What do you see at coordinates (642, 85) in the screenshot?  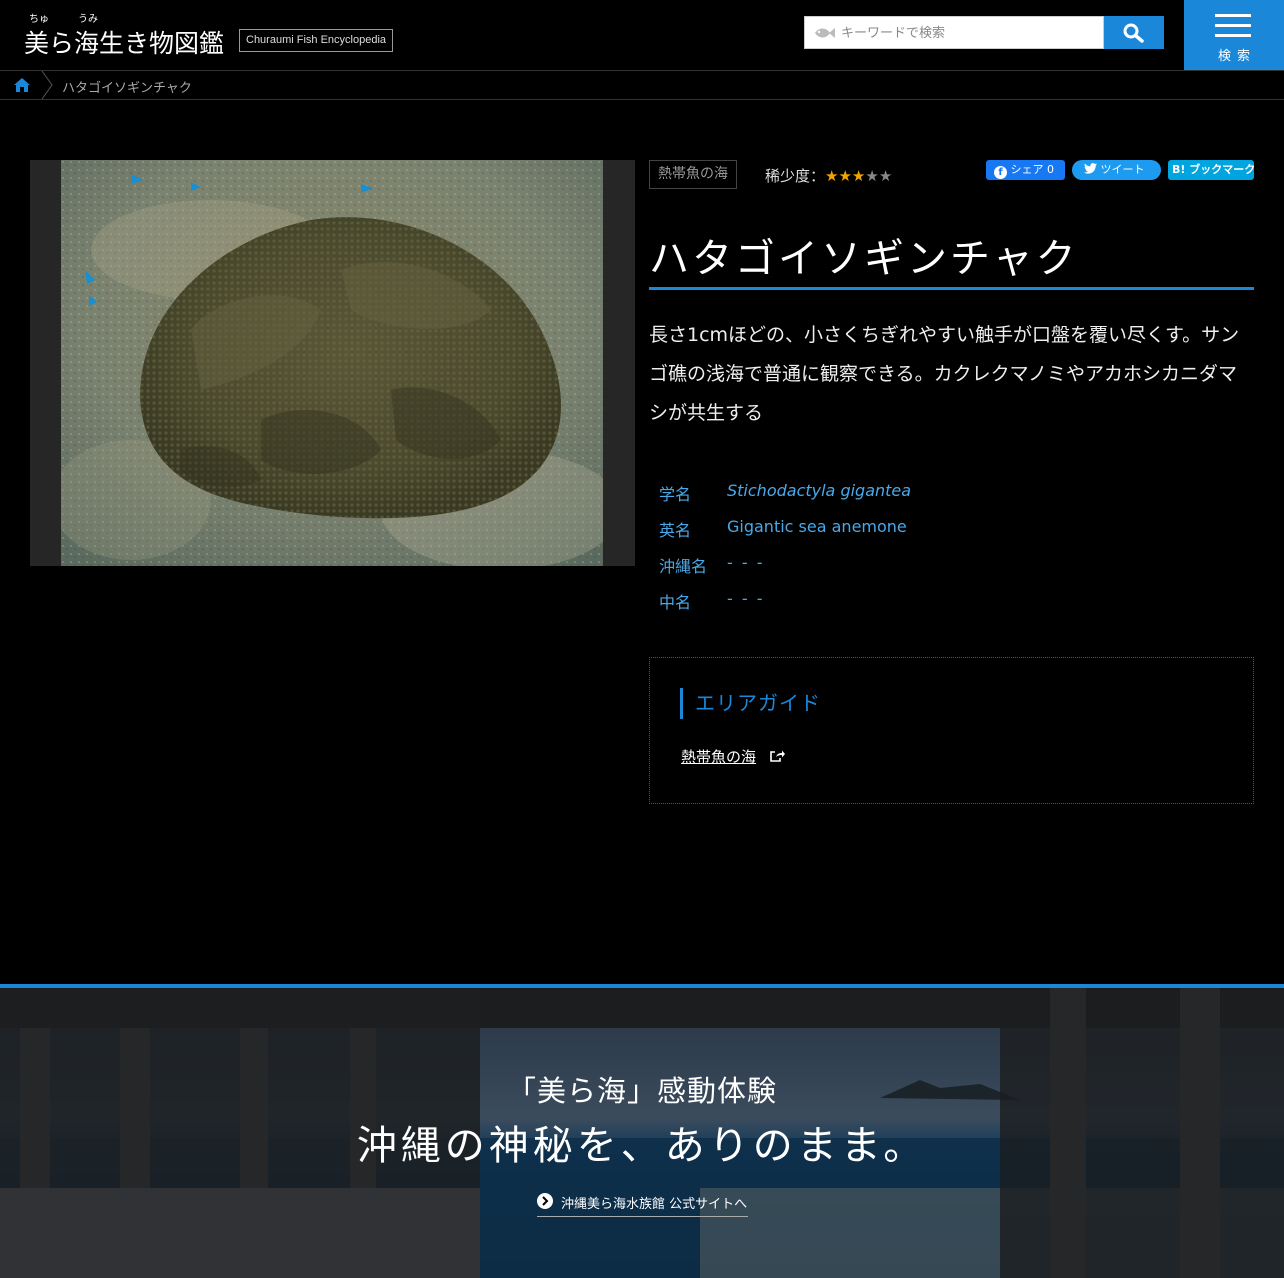 I see `breadcrumb: ハタゴイソギンチャク` at bounding box center [642, 85].